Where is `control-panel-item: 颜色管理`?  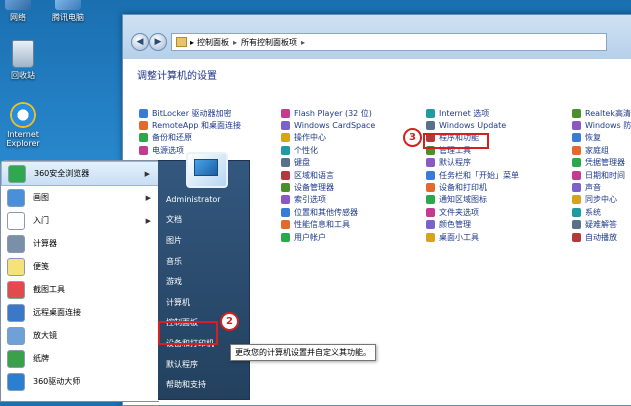 control-panel-item: 颜色管理 is located at coordinates (472, 225).